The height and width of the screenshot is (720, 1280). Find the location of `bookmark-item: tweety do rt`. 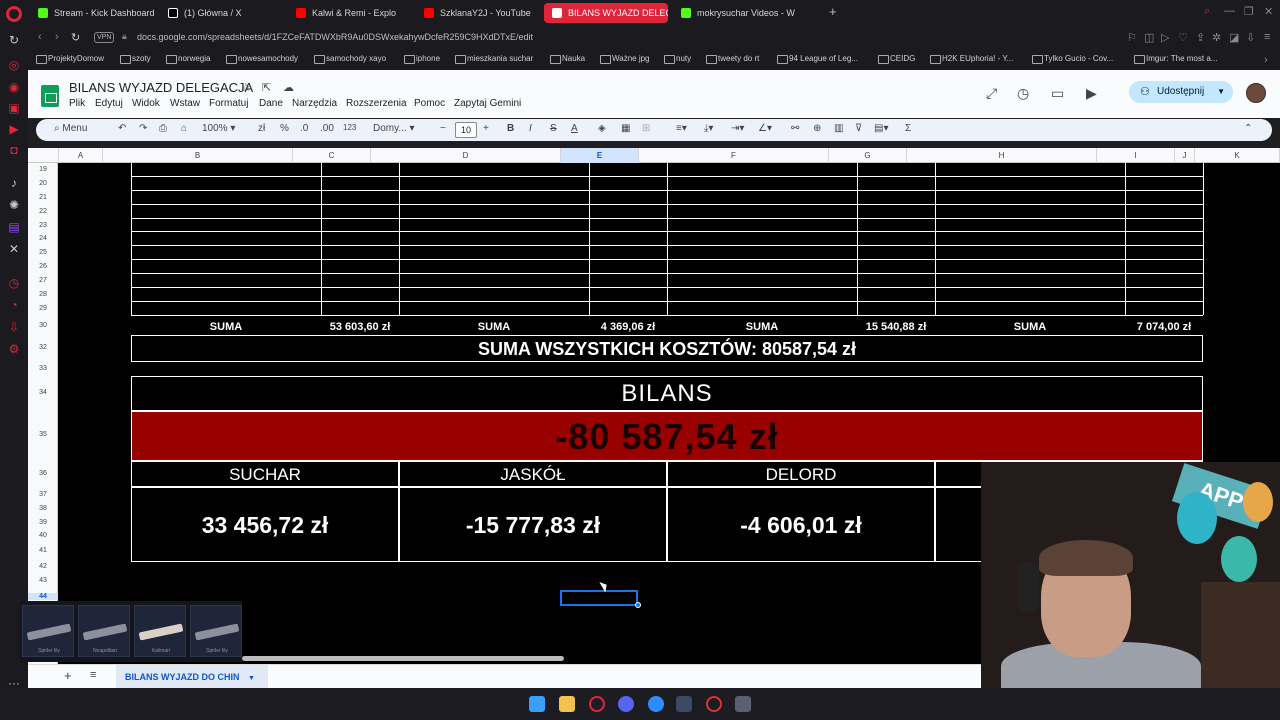

bookmark-item: tweety do rt is located at coordinates (732, 59).